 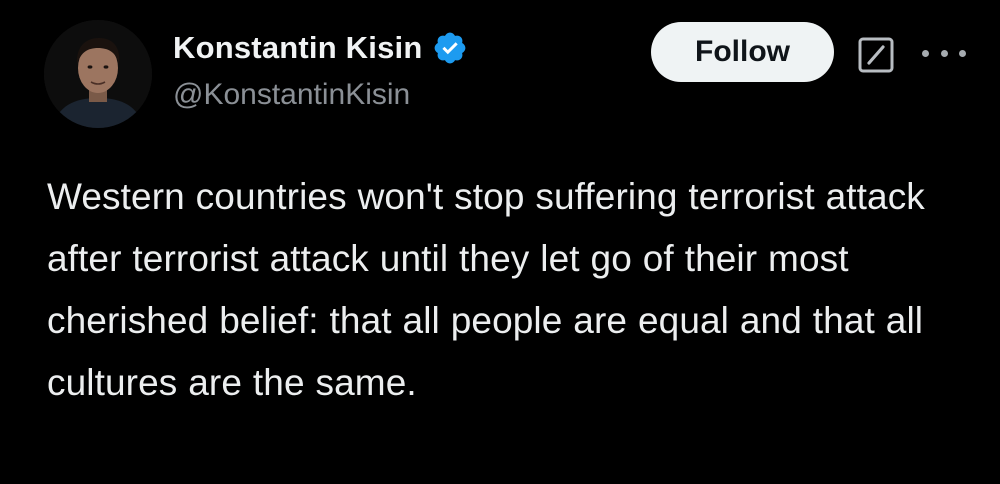 I want to click on more-options-icon, so click(x=944, y=53).